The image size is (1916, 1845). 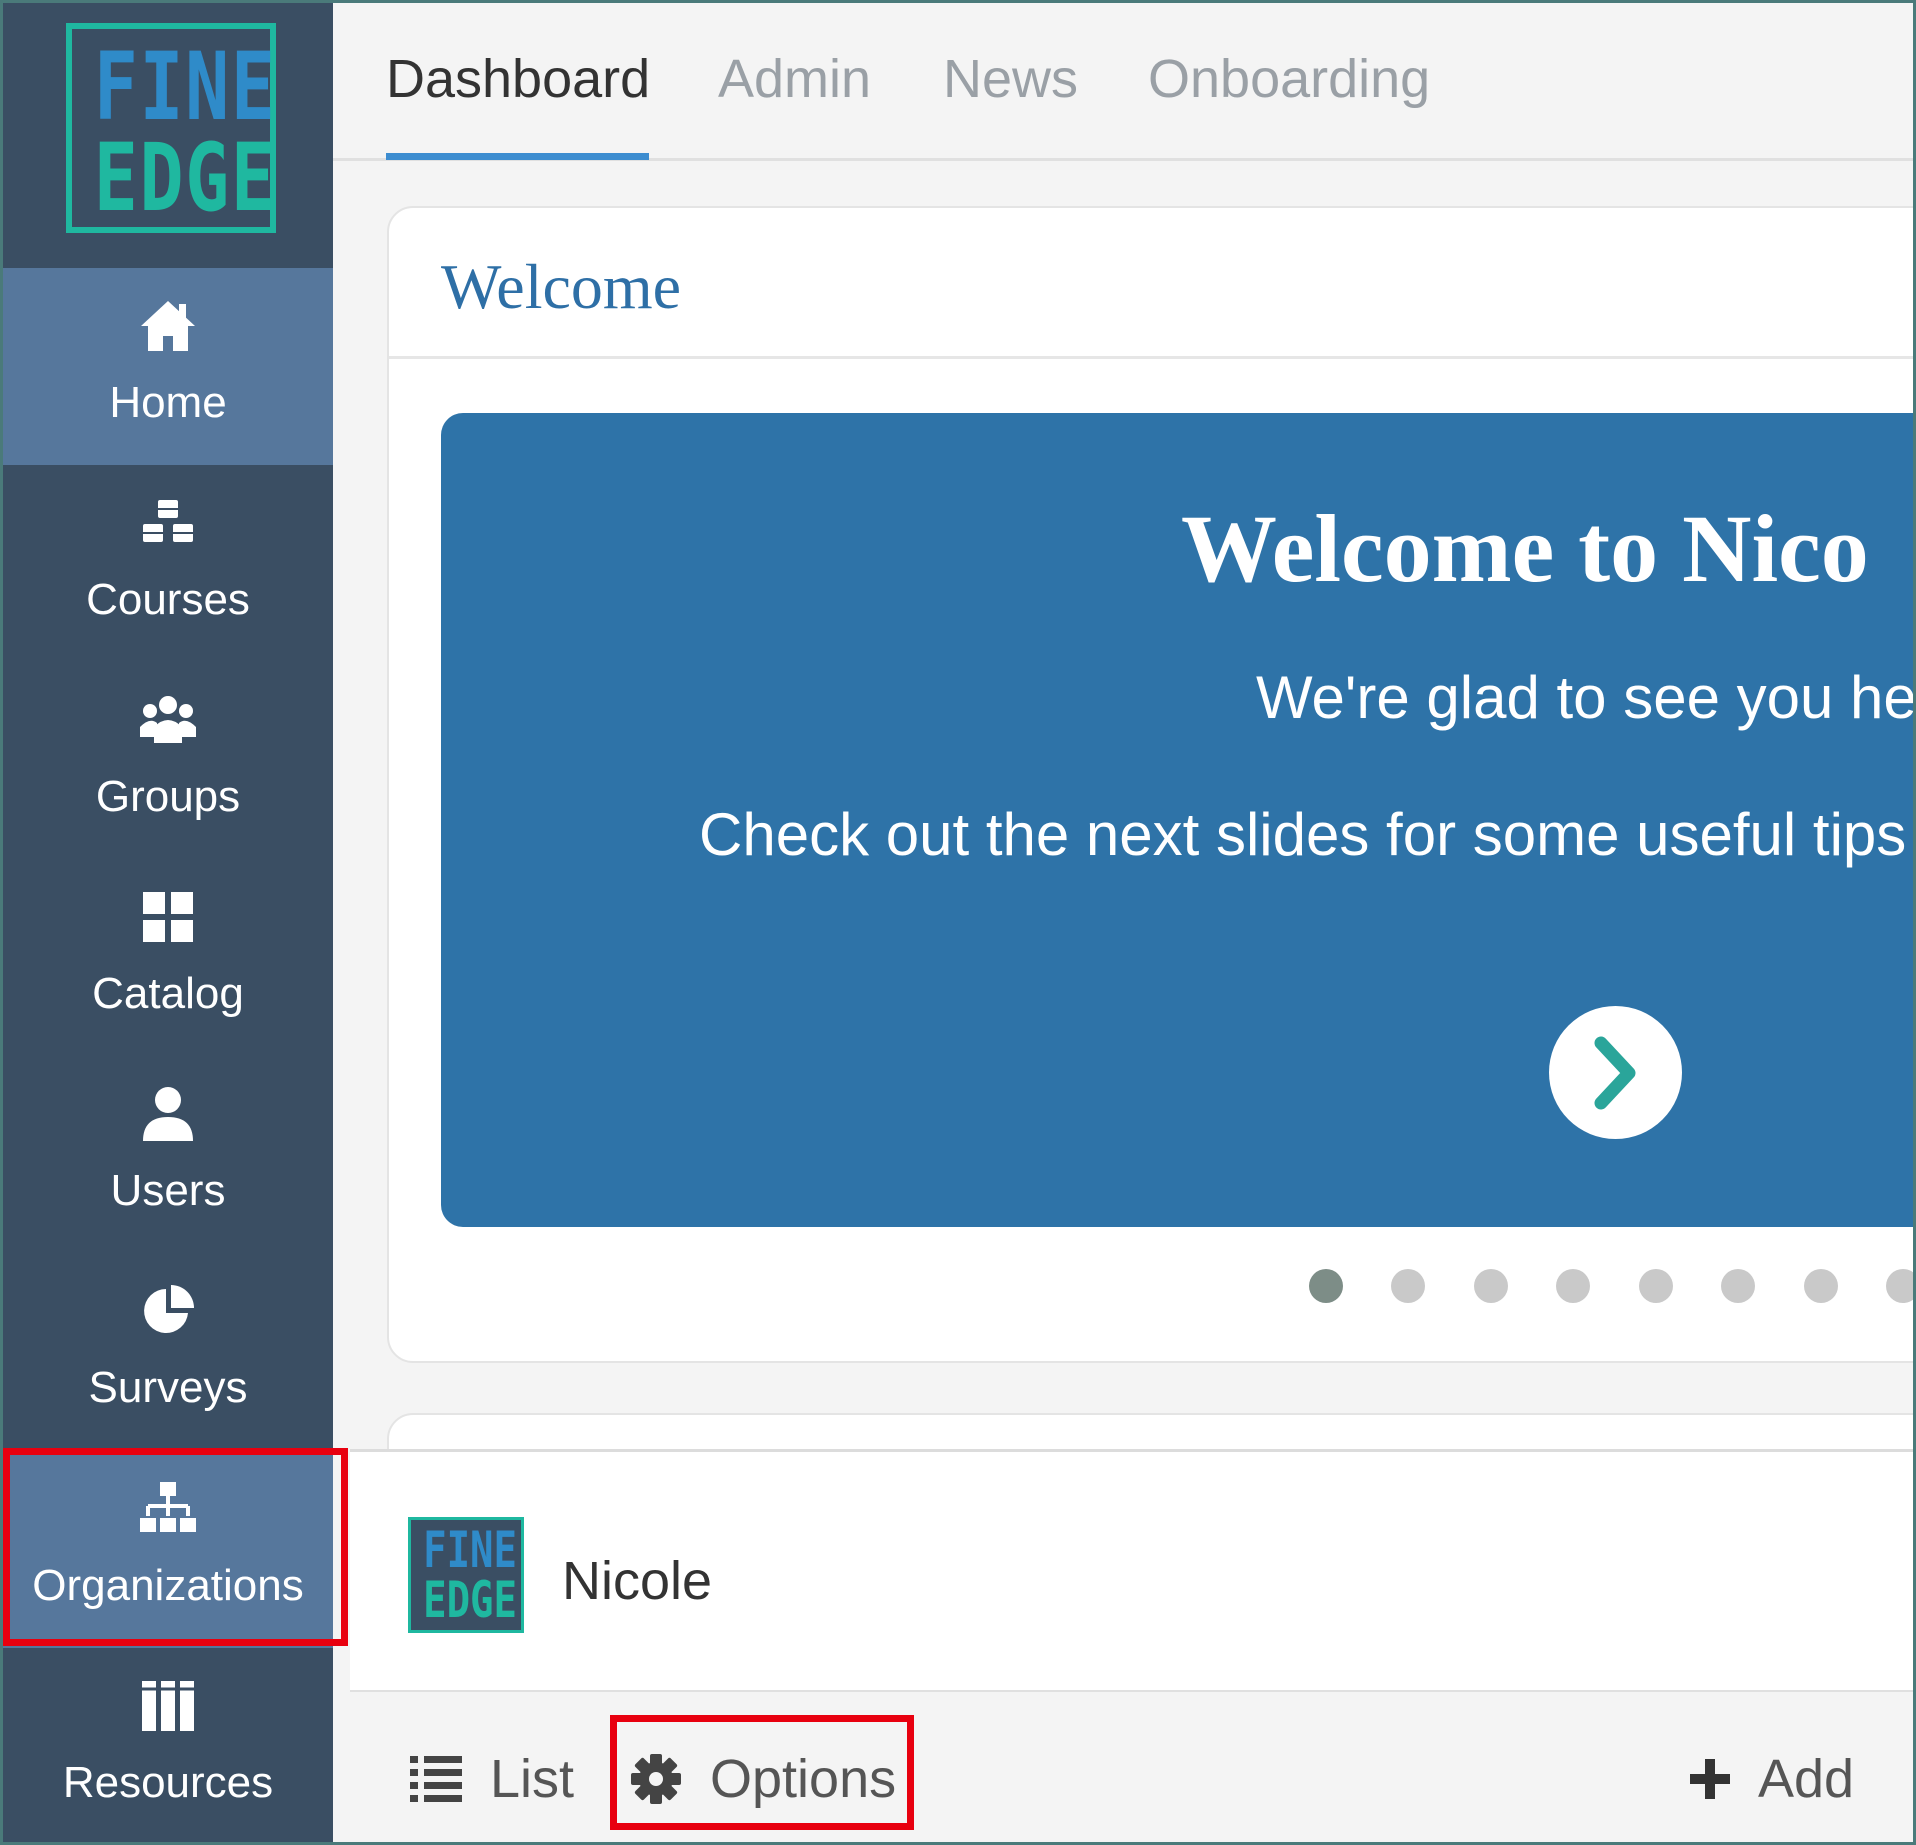 What do you see at coordinates (794, 79) in the screenshot?
I see `tab-admin: Admin` at bounding box center [794, 79].